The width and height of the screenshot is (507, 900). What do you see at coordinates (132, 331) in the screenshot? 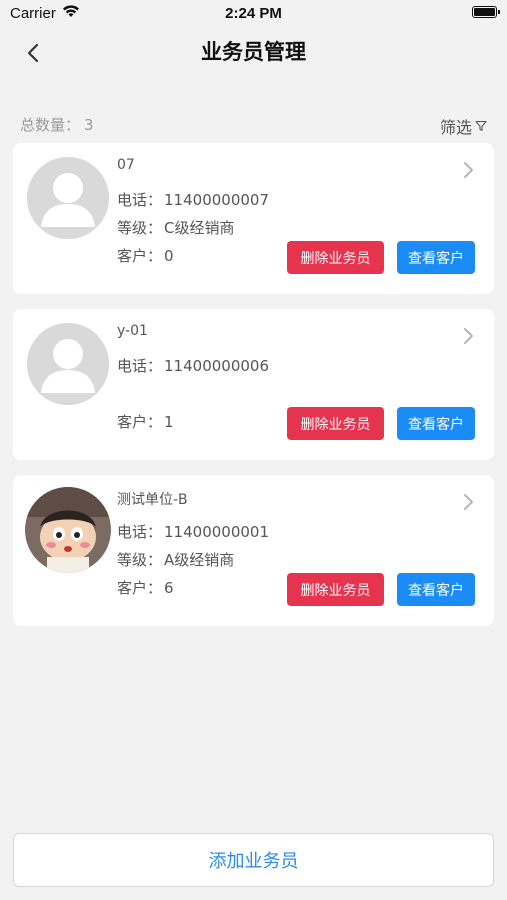
I see `salesman-name: y-01` at bounding box center [132, 331].